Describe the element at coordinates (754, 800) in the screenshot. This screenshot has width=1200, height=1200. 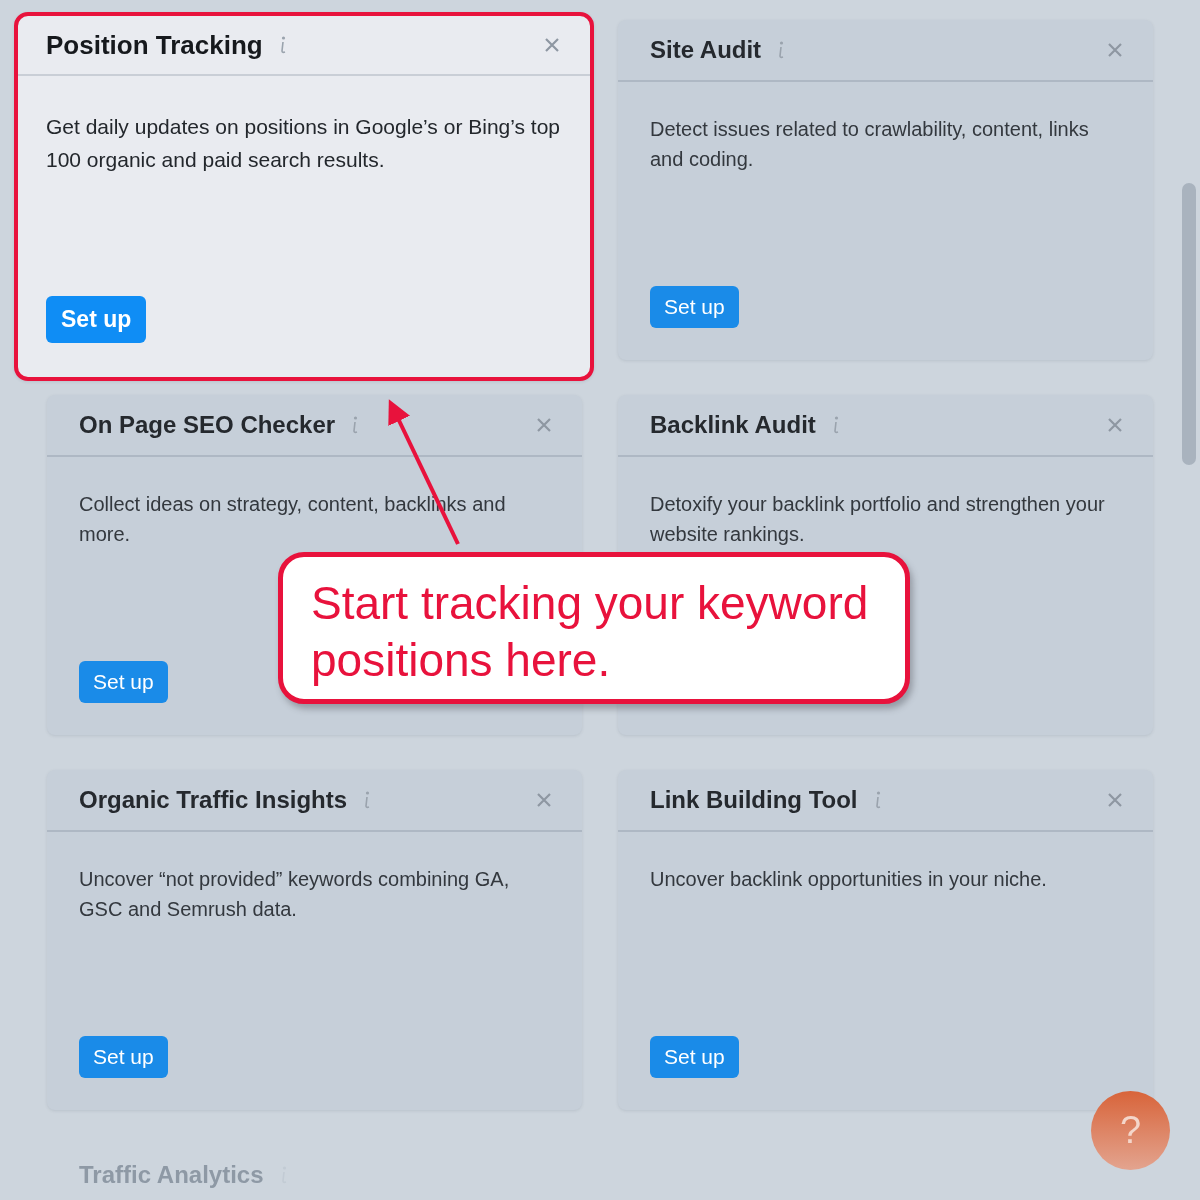
I see `card-title: Link Building Tool` at that location.